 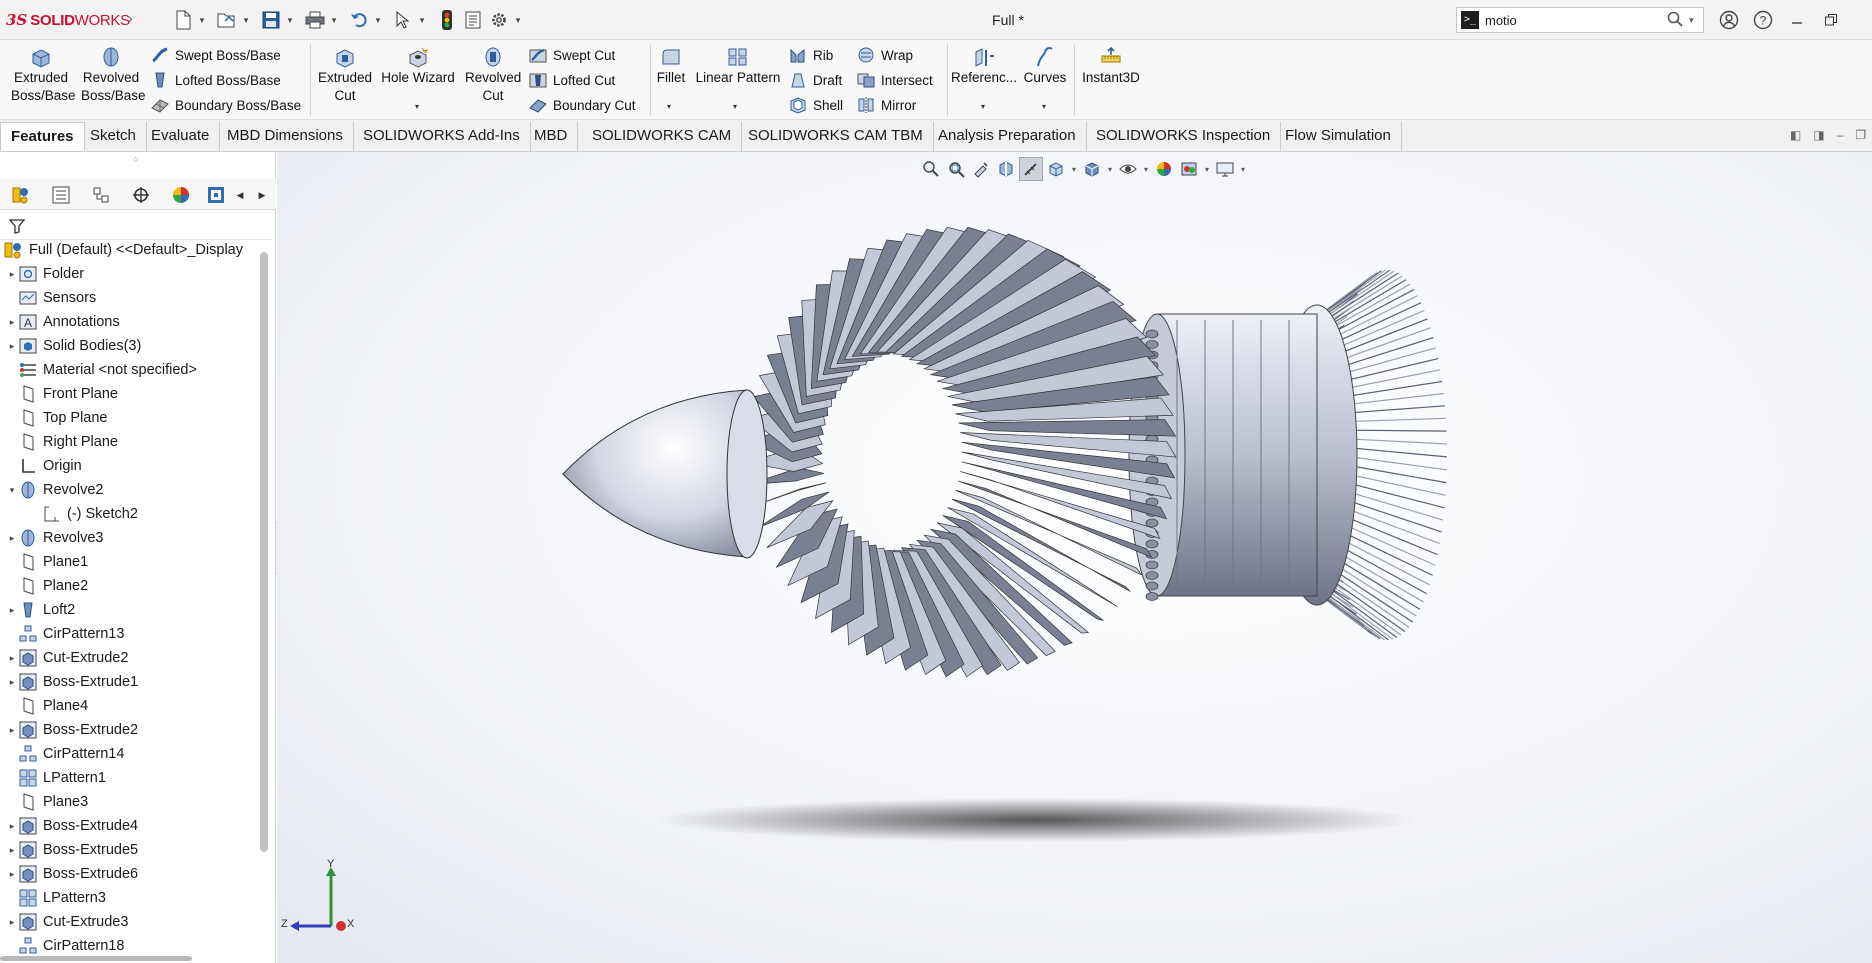 What do you see at coordinates (493, 75) in the screenshot?
I see `revolved-cut-button: Revolved Cut` at bounding box center [493, 75].